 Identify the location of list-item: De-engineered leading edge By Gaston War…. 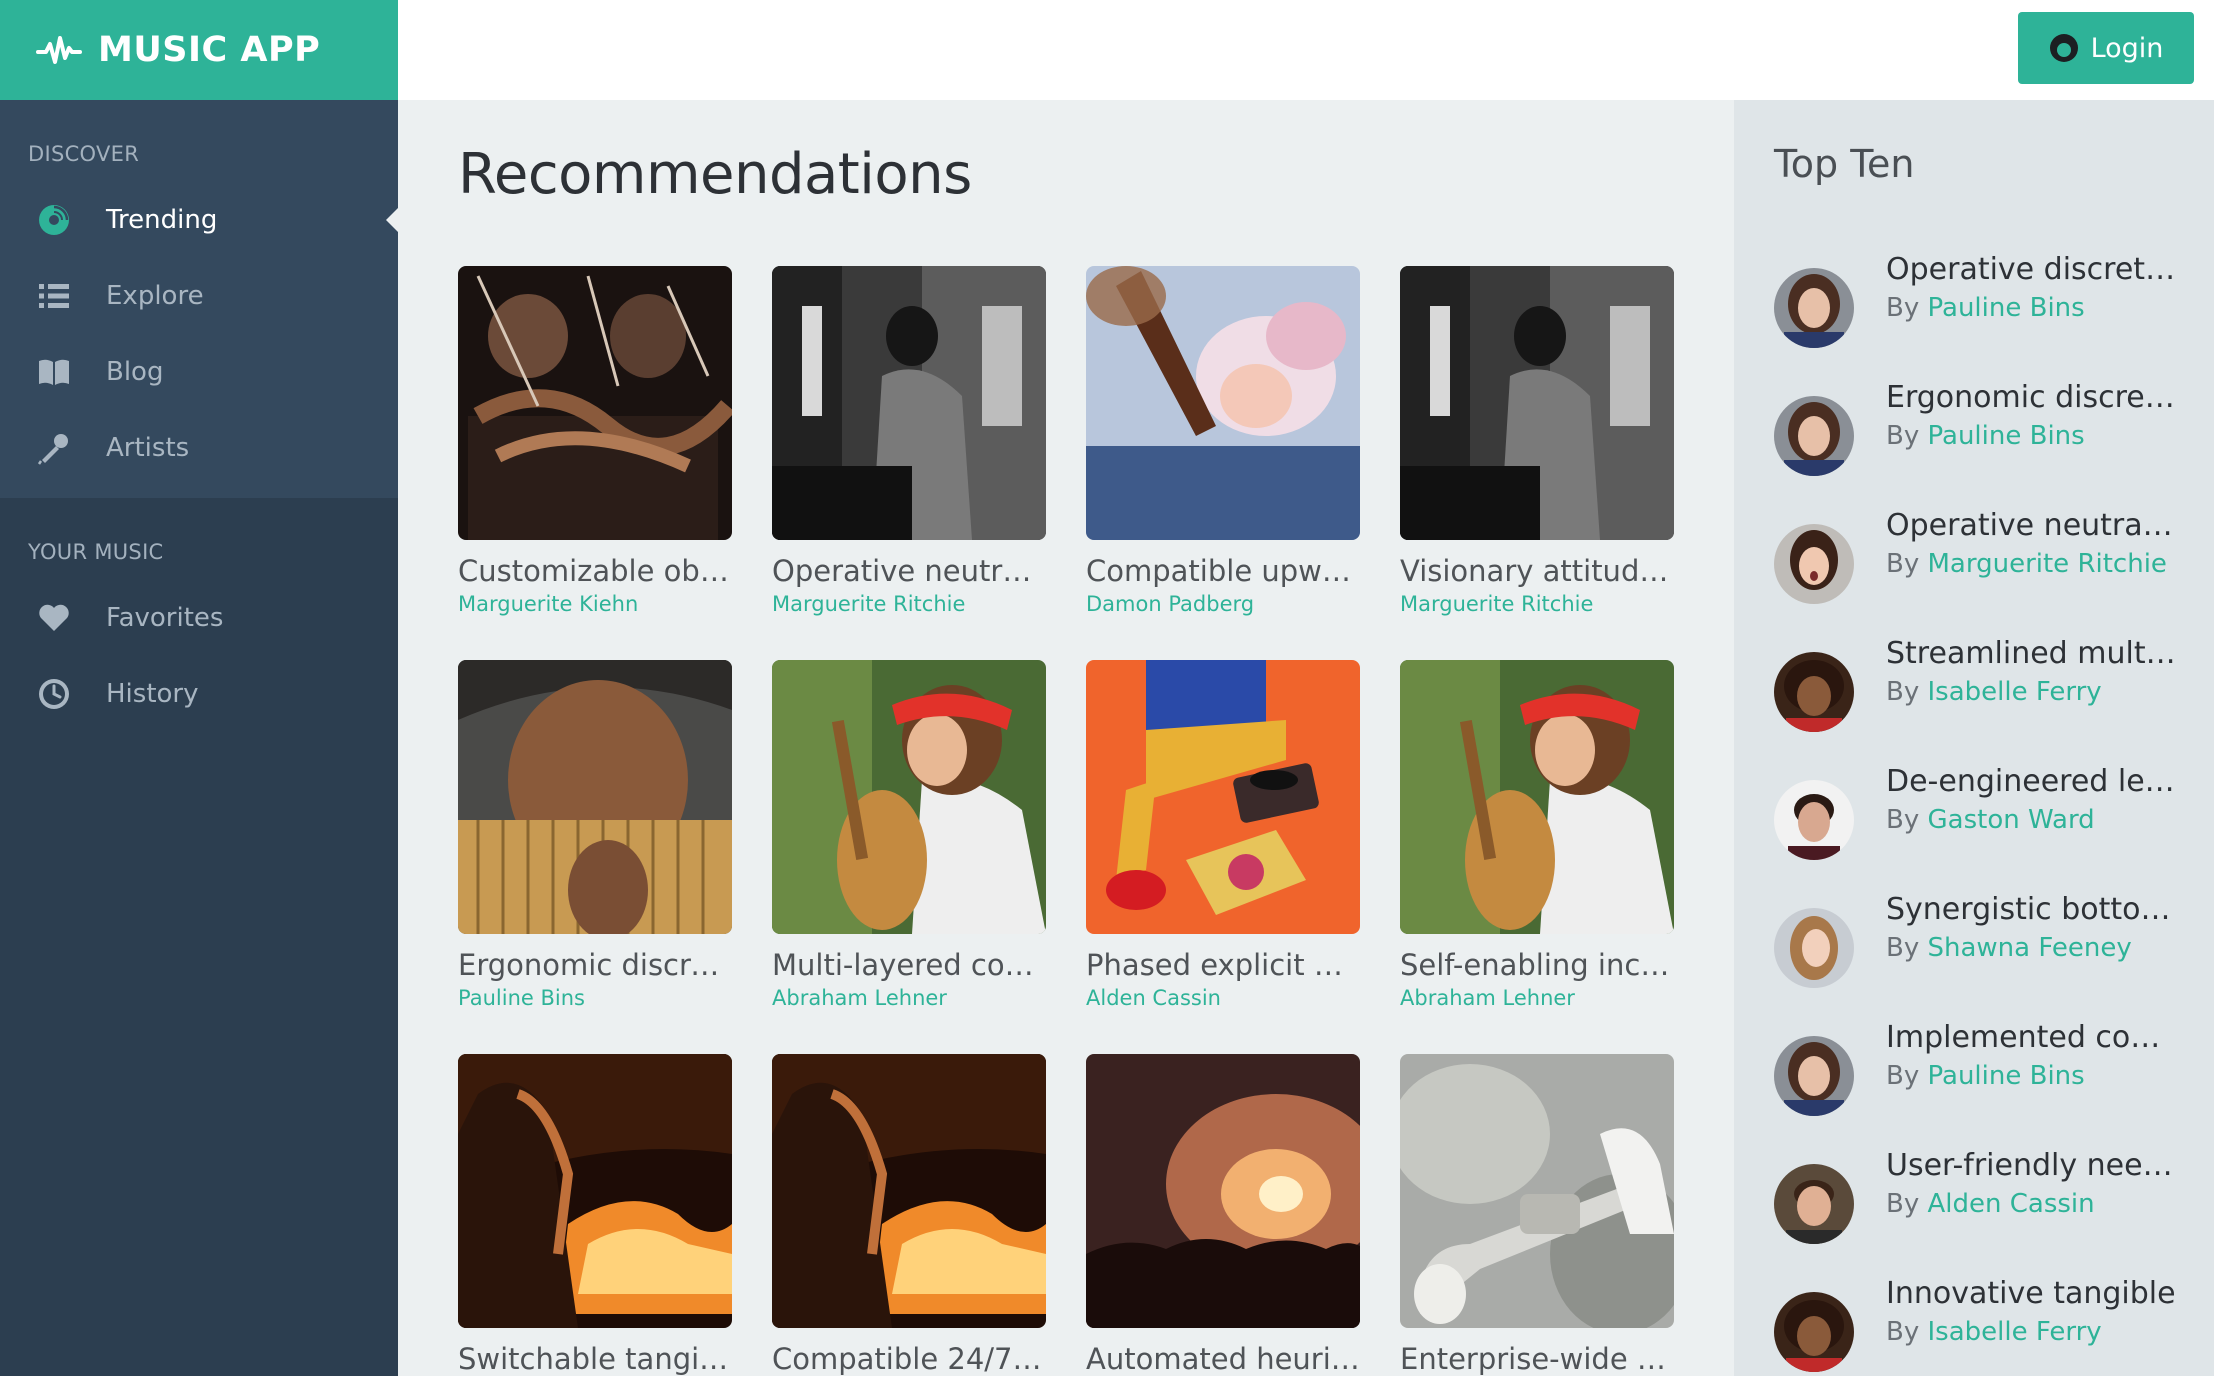
(1984, 828).